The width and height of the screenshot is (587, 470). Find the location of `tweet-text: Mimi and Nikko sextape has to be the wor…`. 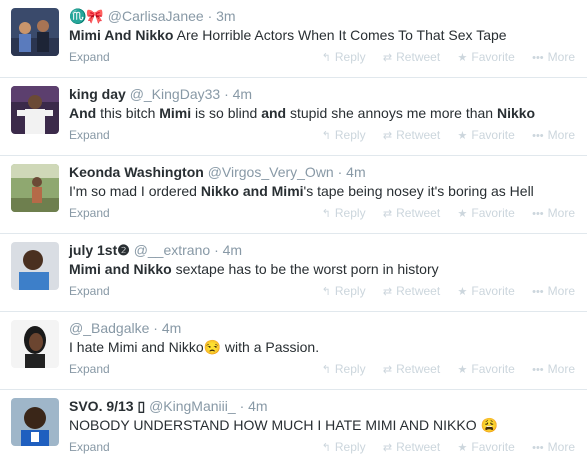

tweet-text: Mimi and Nikko sextape has to be the wor… is located at coordinates (254, 269).